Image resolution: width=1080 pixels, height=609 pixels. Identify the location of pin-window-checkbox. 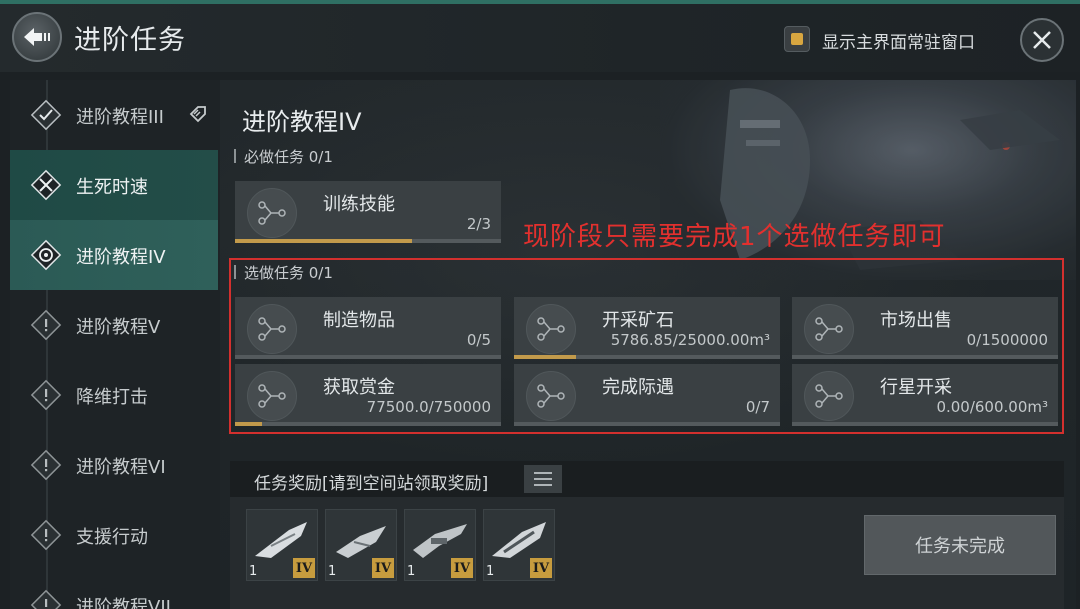
(797, 39).